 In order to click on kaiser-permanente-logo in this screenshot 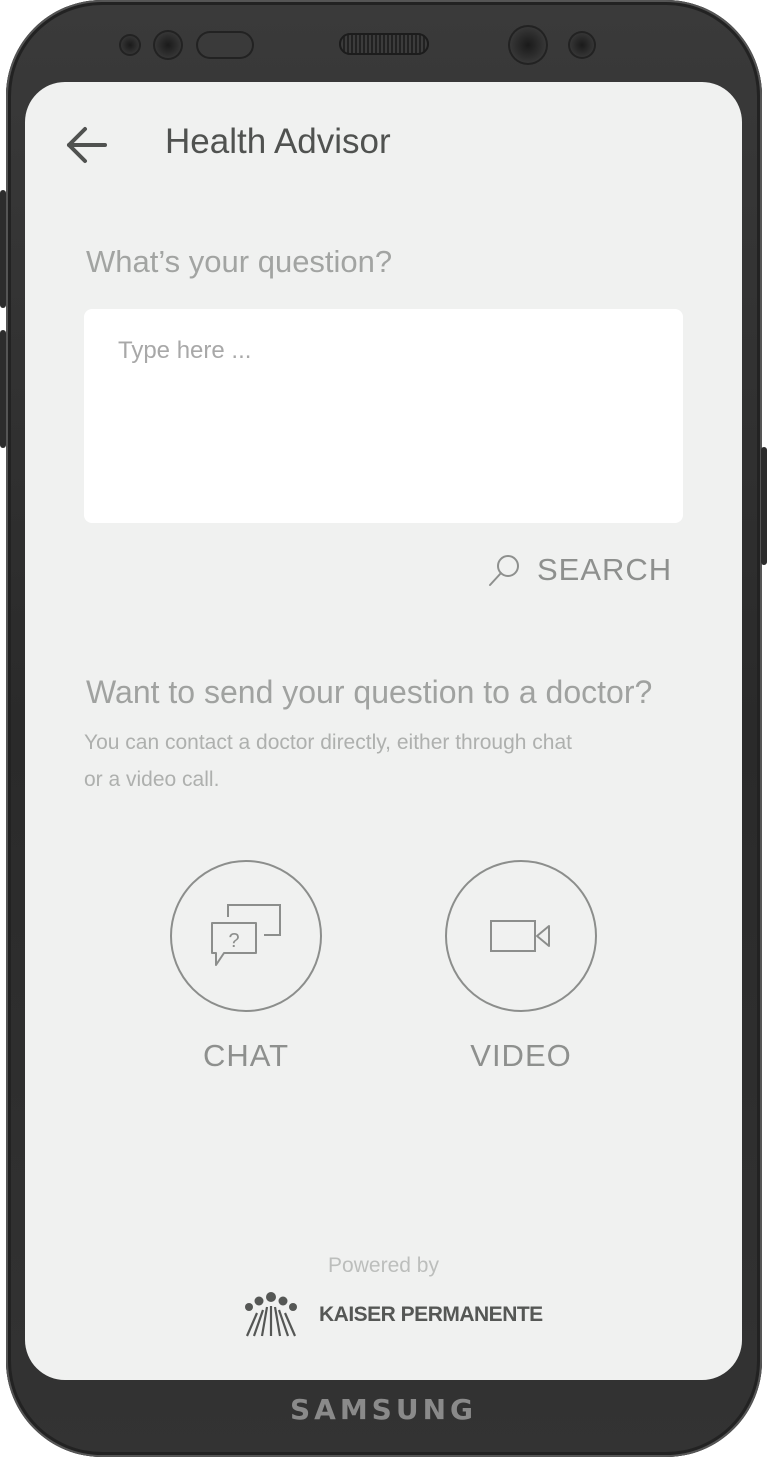, I will do `click(271, 1314)`.